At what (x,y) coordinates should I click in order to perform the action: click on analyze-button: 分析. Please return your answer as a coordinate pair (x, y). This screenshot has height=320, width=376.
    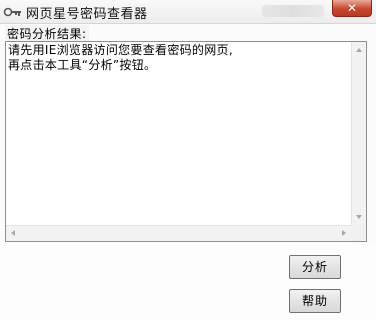
    Looking at the image, I should click on (315, 267).